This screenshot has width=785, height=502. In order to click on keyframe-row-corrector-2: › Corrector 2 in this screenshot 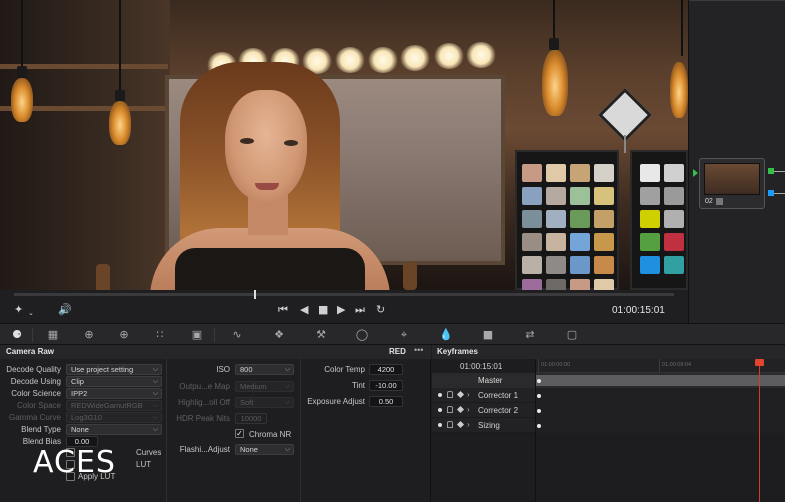, I will do `click(608, 410)`.